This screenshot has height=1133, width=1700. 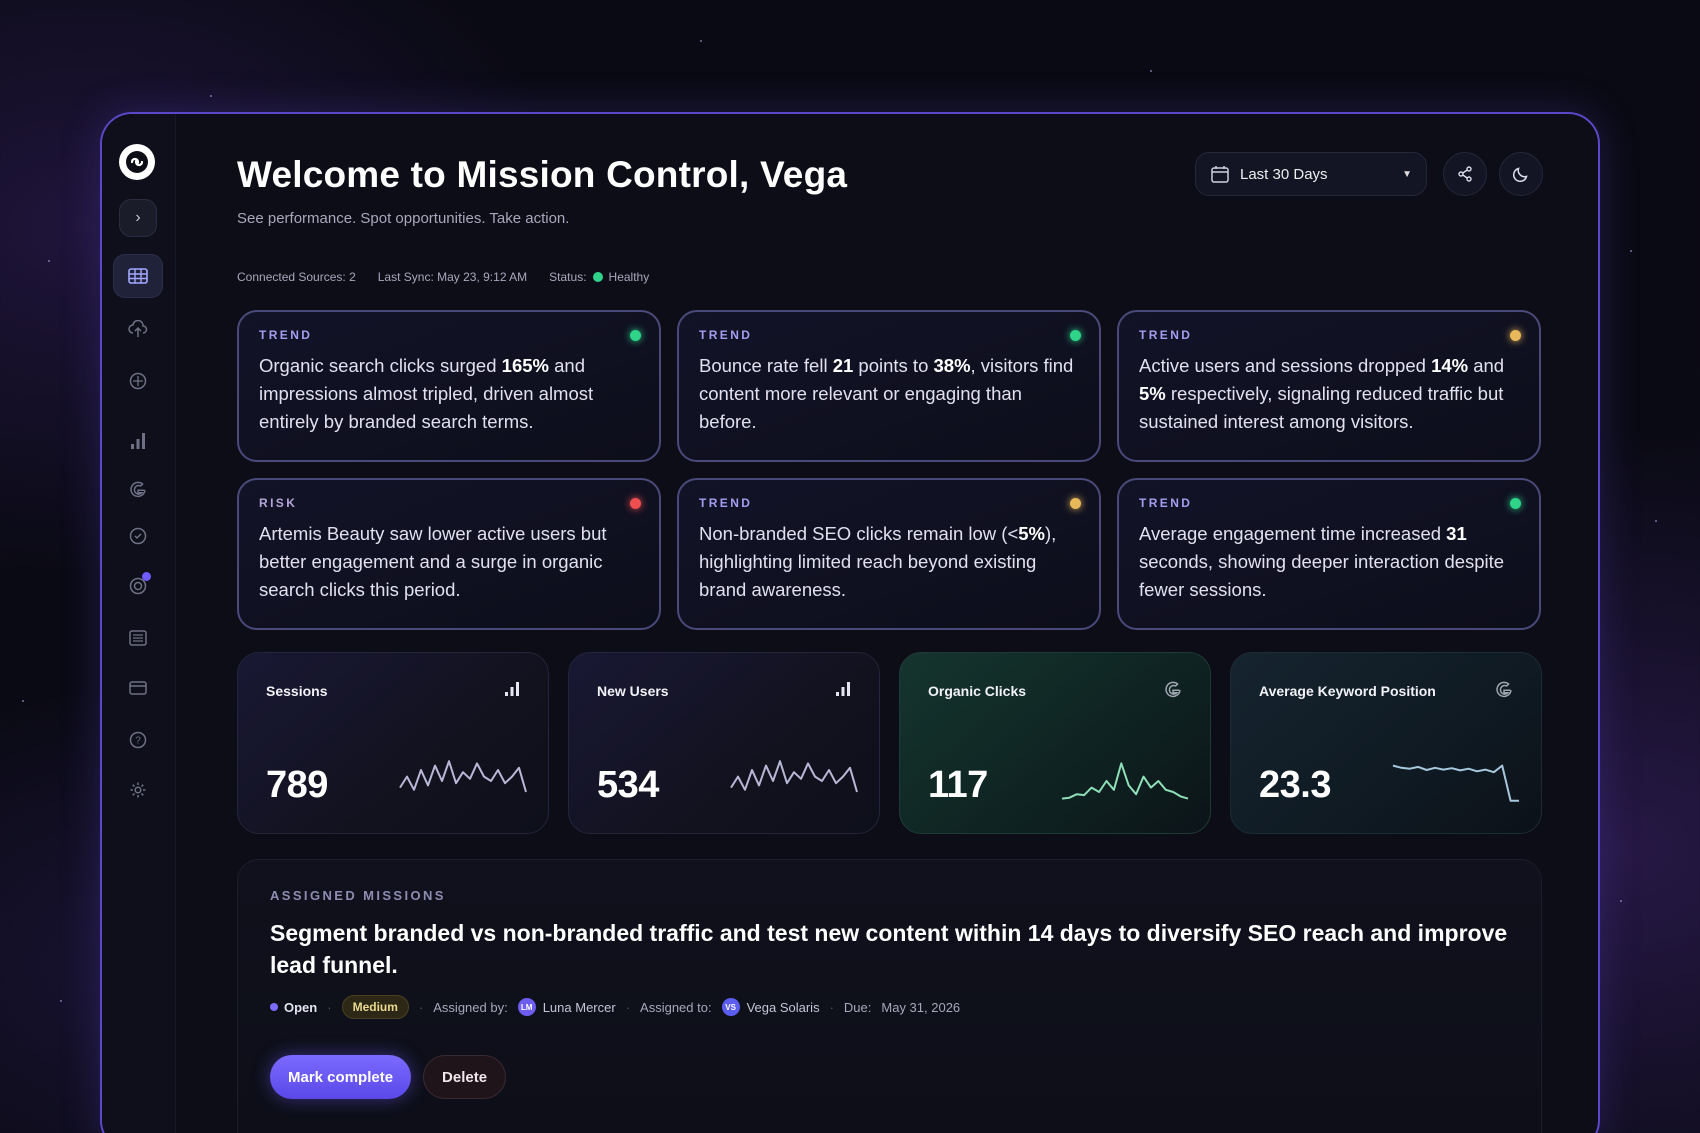 I want to click on metric-label: Organic Clicks, so click(x=977, y=691).